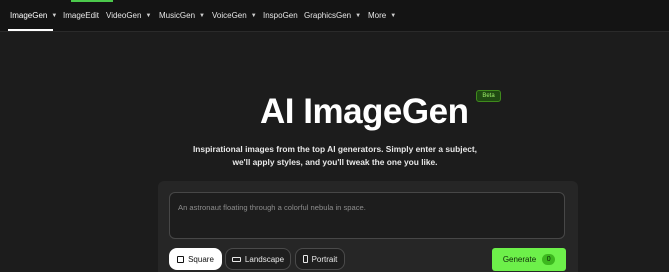 Image resolution: width=669 pixels, height=272 pixels. I want to click on beta-badge: Beta, so click(488, 96).